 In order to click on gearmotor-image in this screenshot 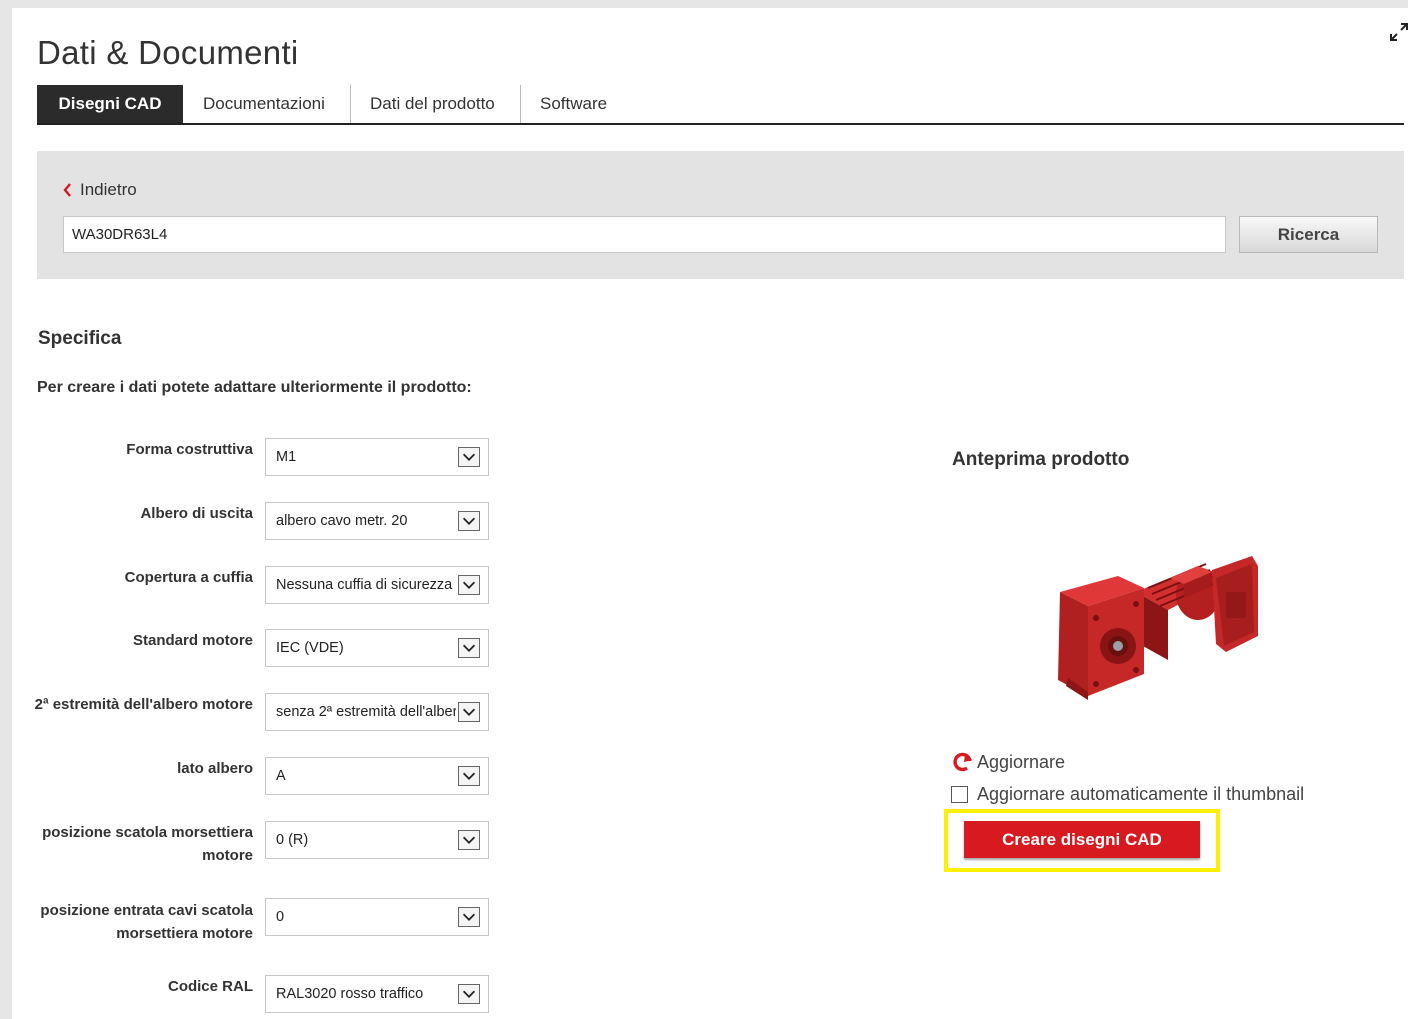, I will do `click(1158, 628)`.